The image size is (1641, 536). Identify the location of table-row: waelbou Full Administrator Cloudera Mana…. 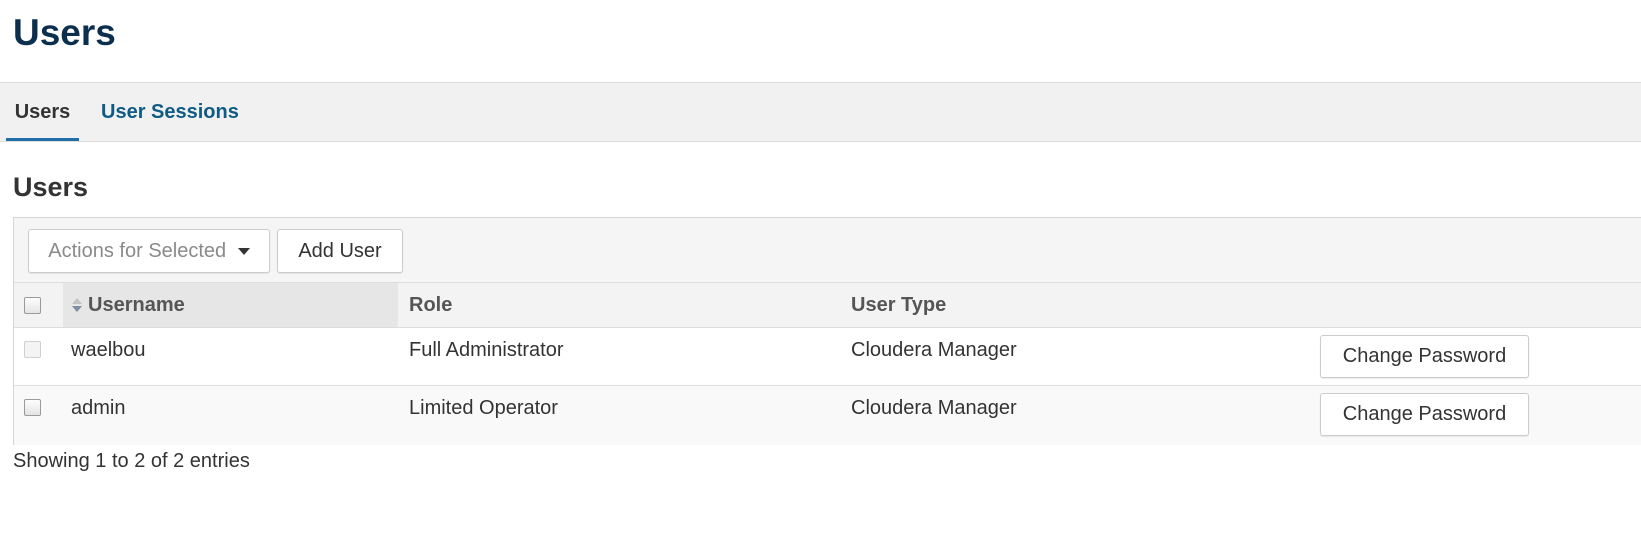
(827, 357).